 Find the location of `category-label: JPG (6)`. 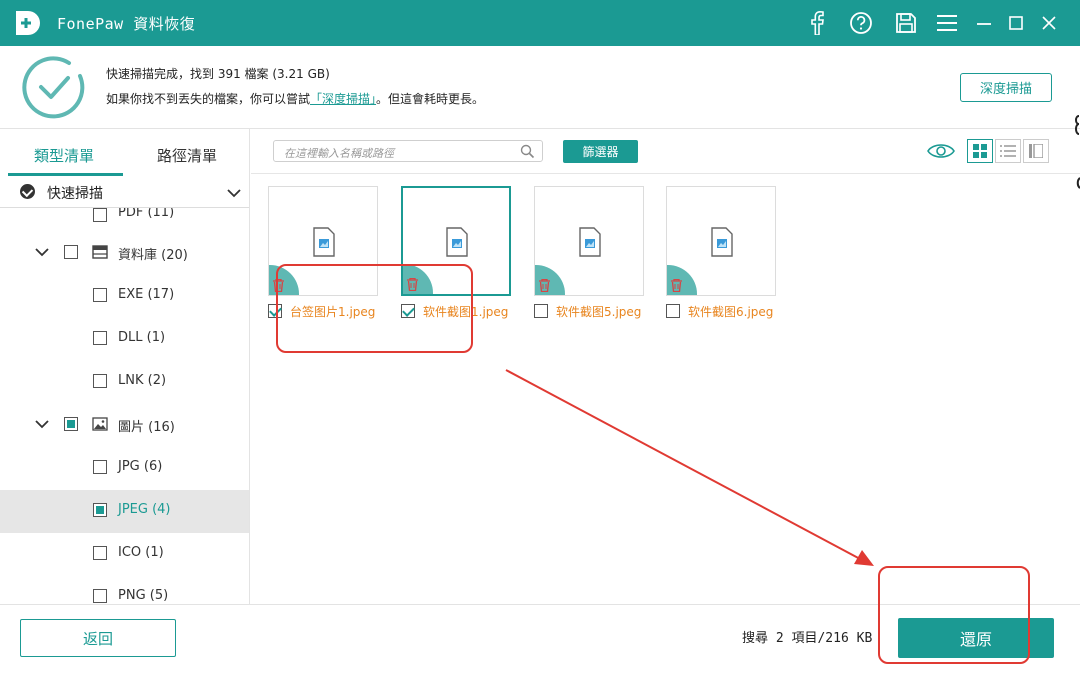

category-label: JPG (6) is located at coordinates (140, 466).